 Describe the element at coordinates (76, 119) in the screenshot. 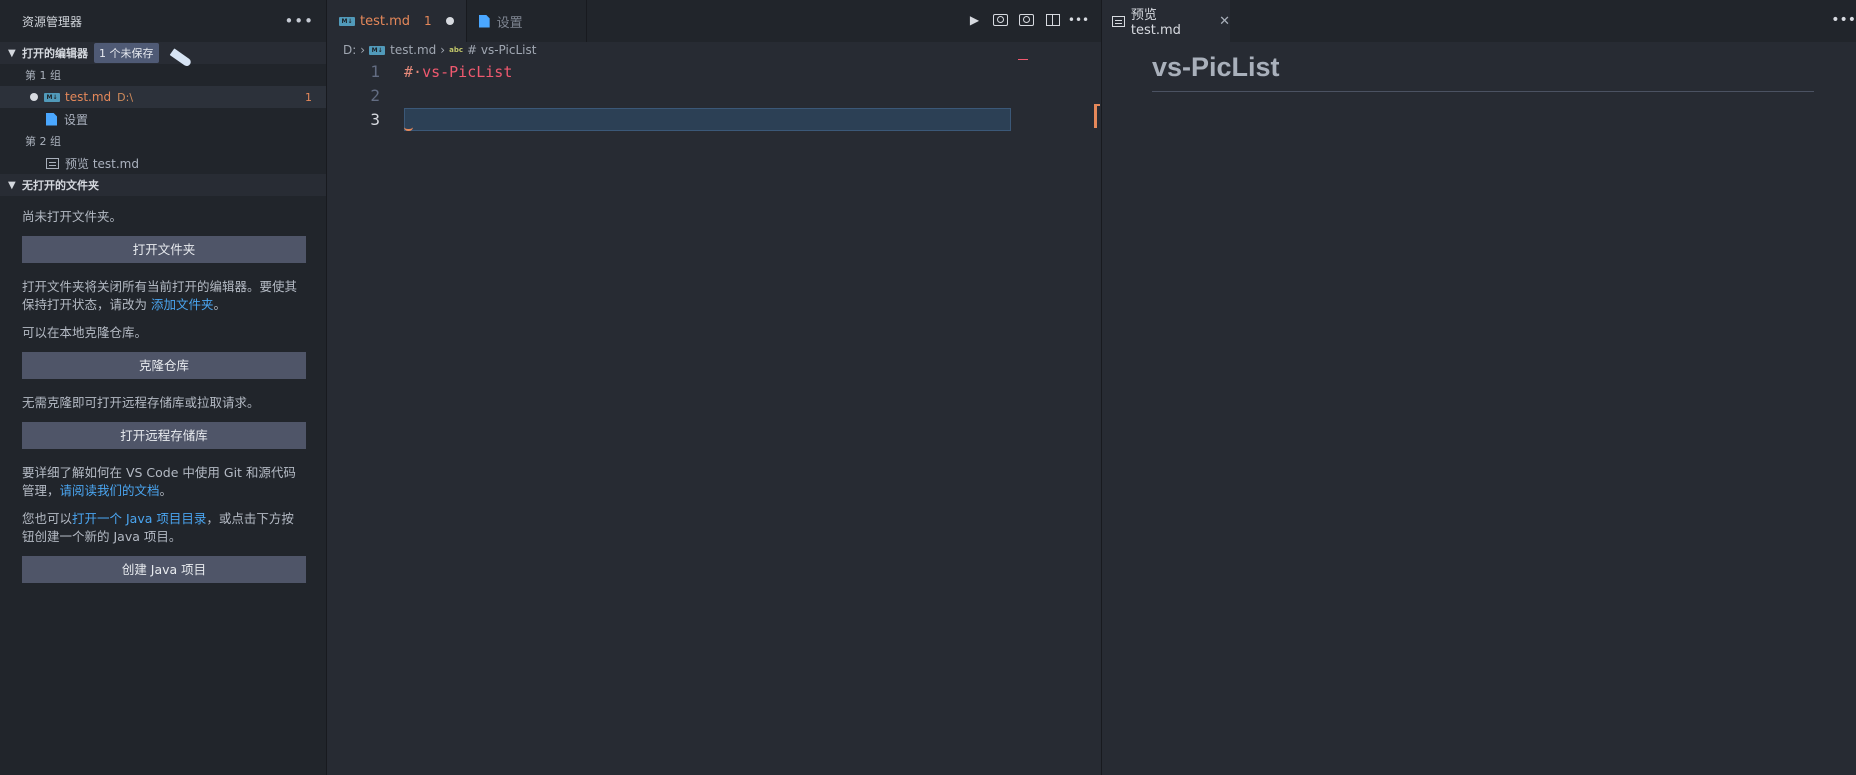

I see `open-editor-settings-label: 设置` at that location.